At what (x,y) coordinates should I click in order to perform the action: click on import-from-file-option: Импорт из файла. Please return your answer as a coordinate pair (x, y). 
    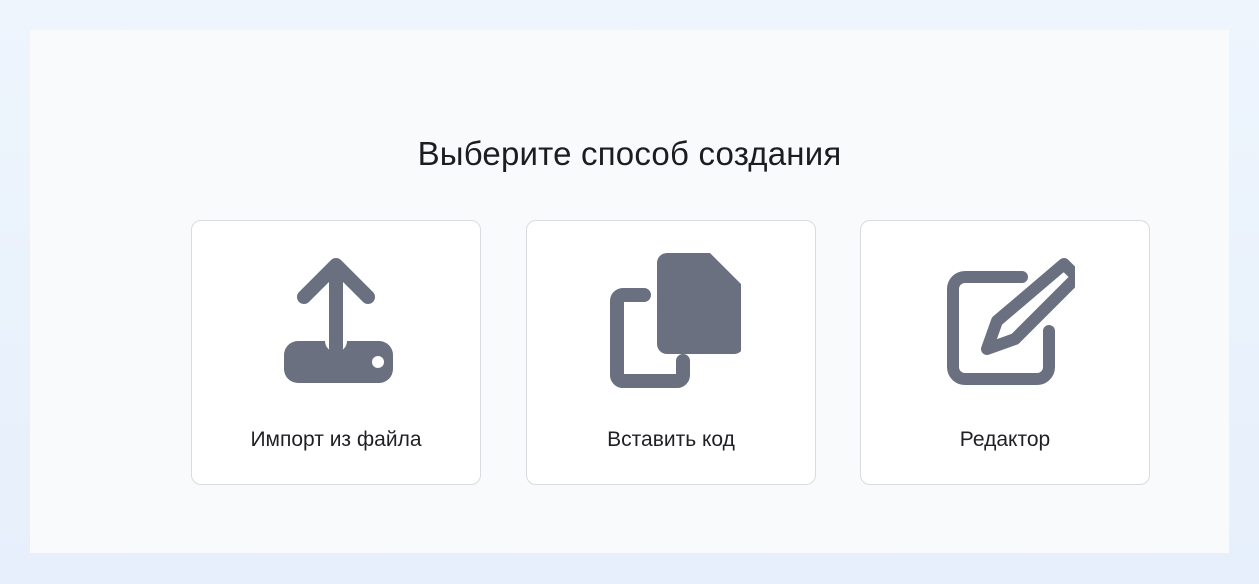
    Looking at the image, I should click on (336, 352).